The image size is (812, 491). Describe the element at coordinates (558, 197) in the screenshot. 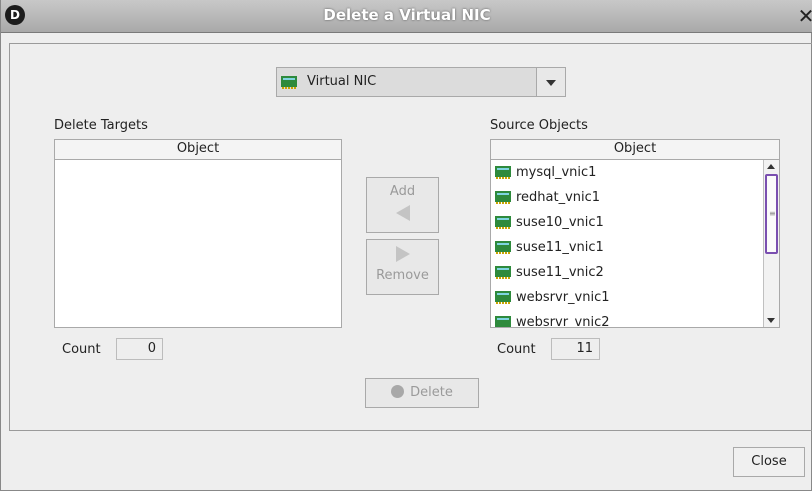

I see `list-item-label: redhat_vnic1` at that location.